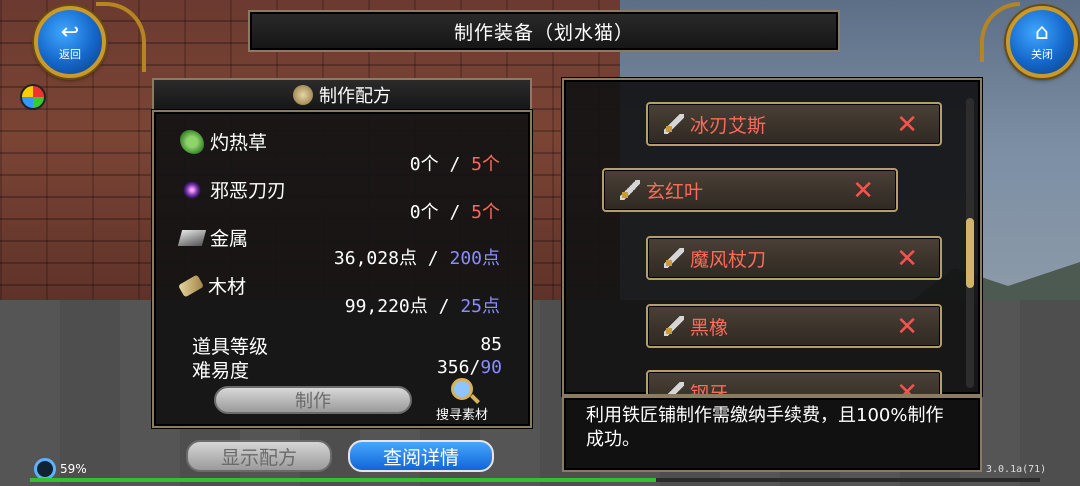 The height and width of the screenshot is (486, 1080). Describe the element at coordinates (462, 389) in the screenshot. I see `magnifier-icon` at that location.